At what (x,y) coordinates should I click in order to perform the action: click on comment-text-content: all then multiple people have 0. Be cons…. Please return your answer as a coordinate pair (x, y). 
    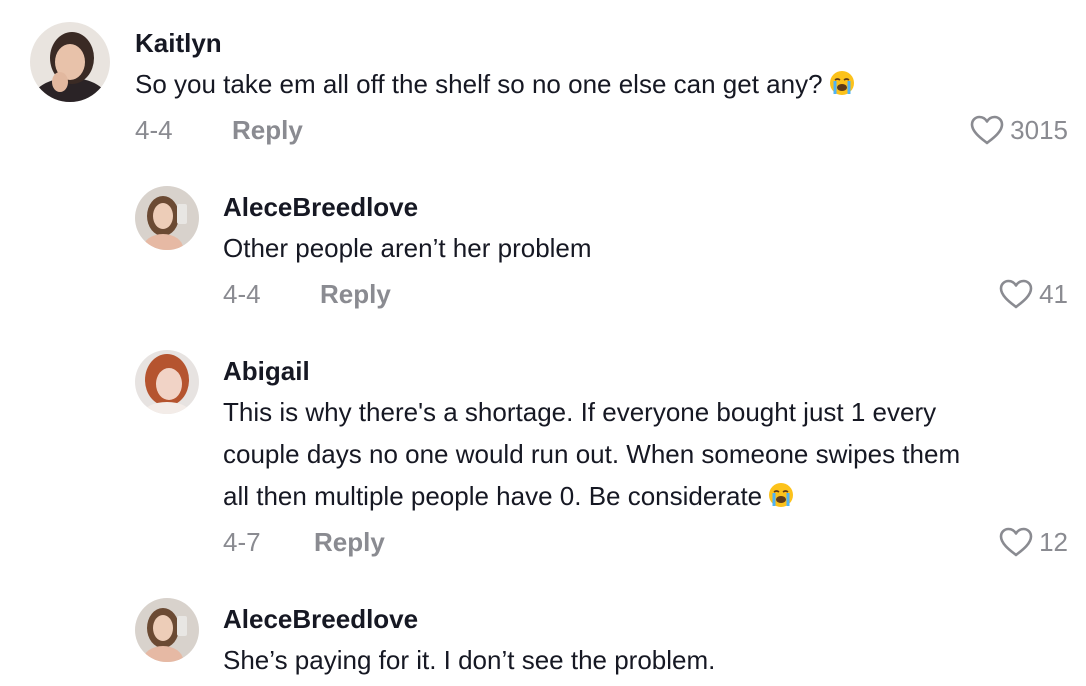
    Looking at the image, I should click on (493, 496).